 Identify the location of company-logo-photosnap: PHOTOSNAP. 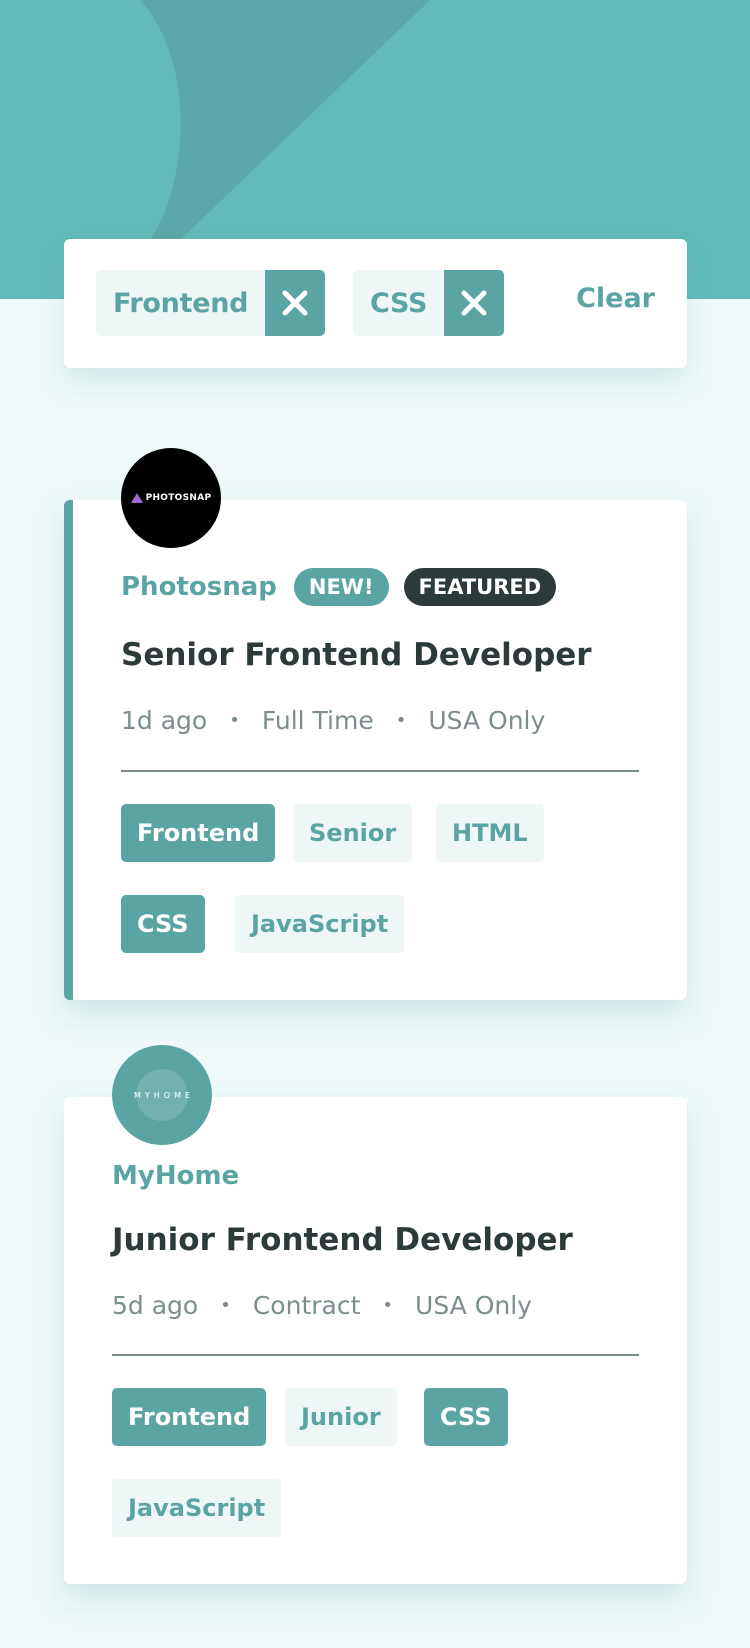
(171, 498).